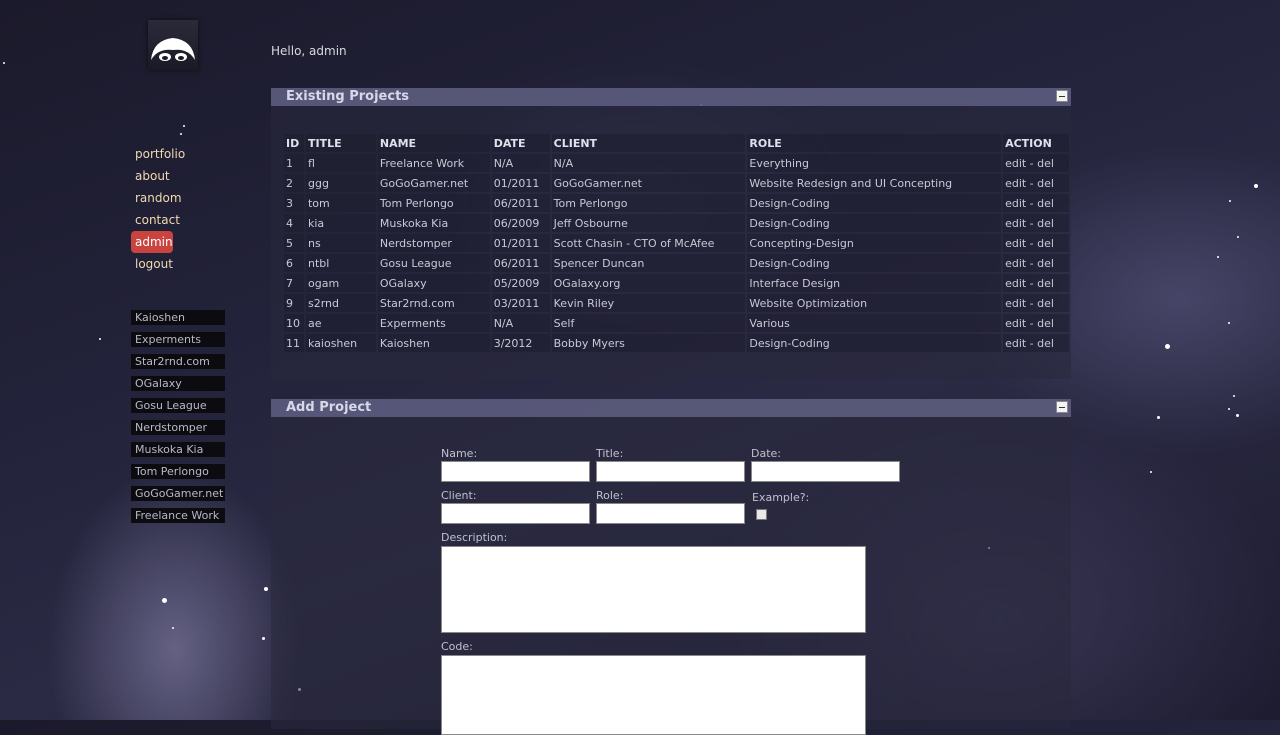 The width and height of the screenshot is (1280, 735). What do you see at coordinates (178, 493) in the screenshot?
I see `project-link: GoGoGamer.net` at bounding box center [178, 493].